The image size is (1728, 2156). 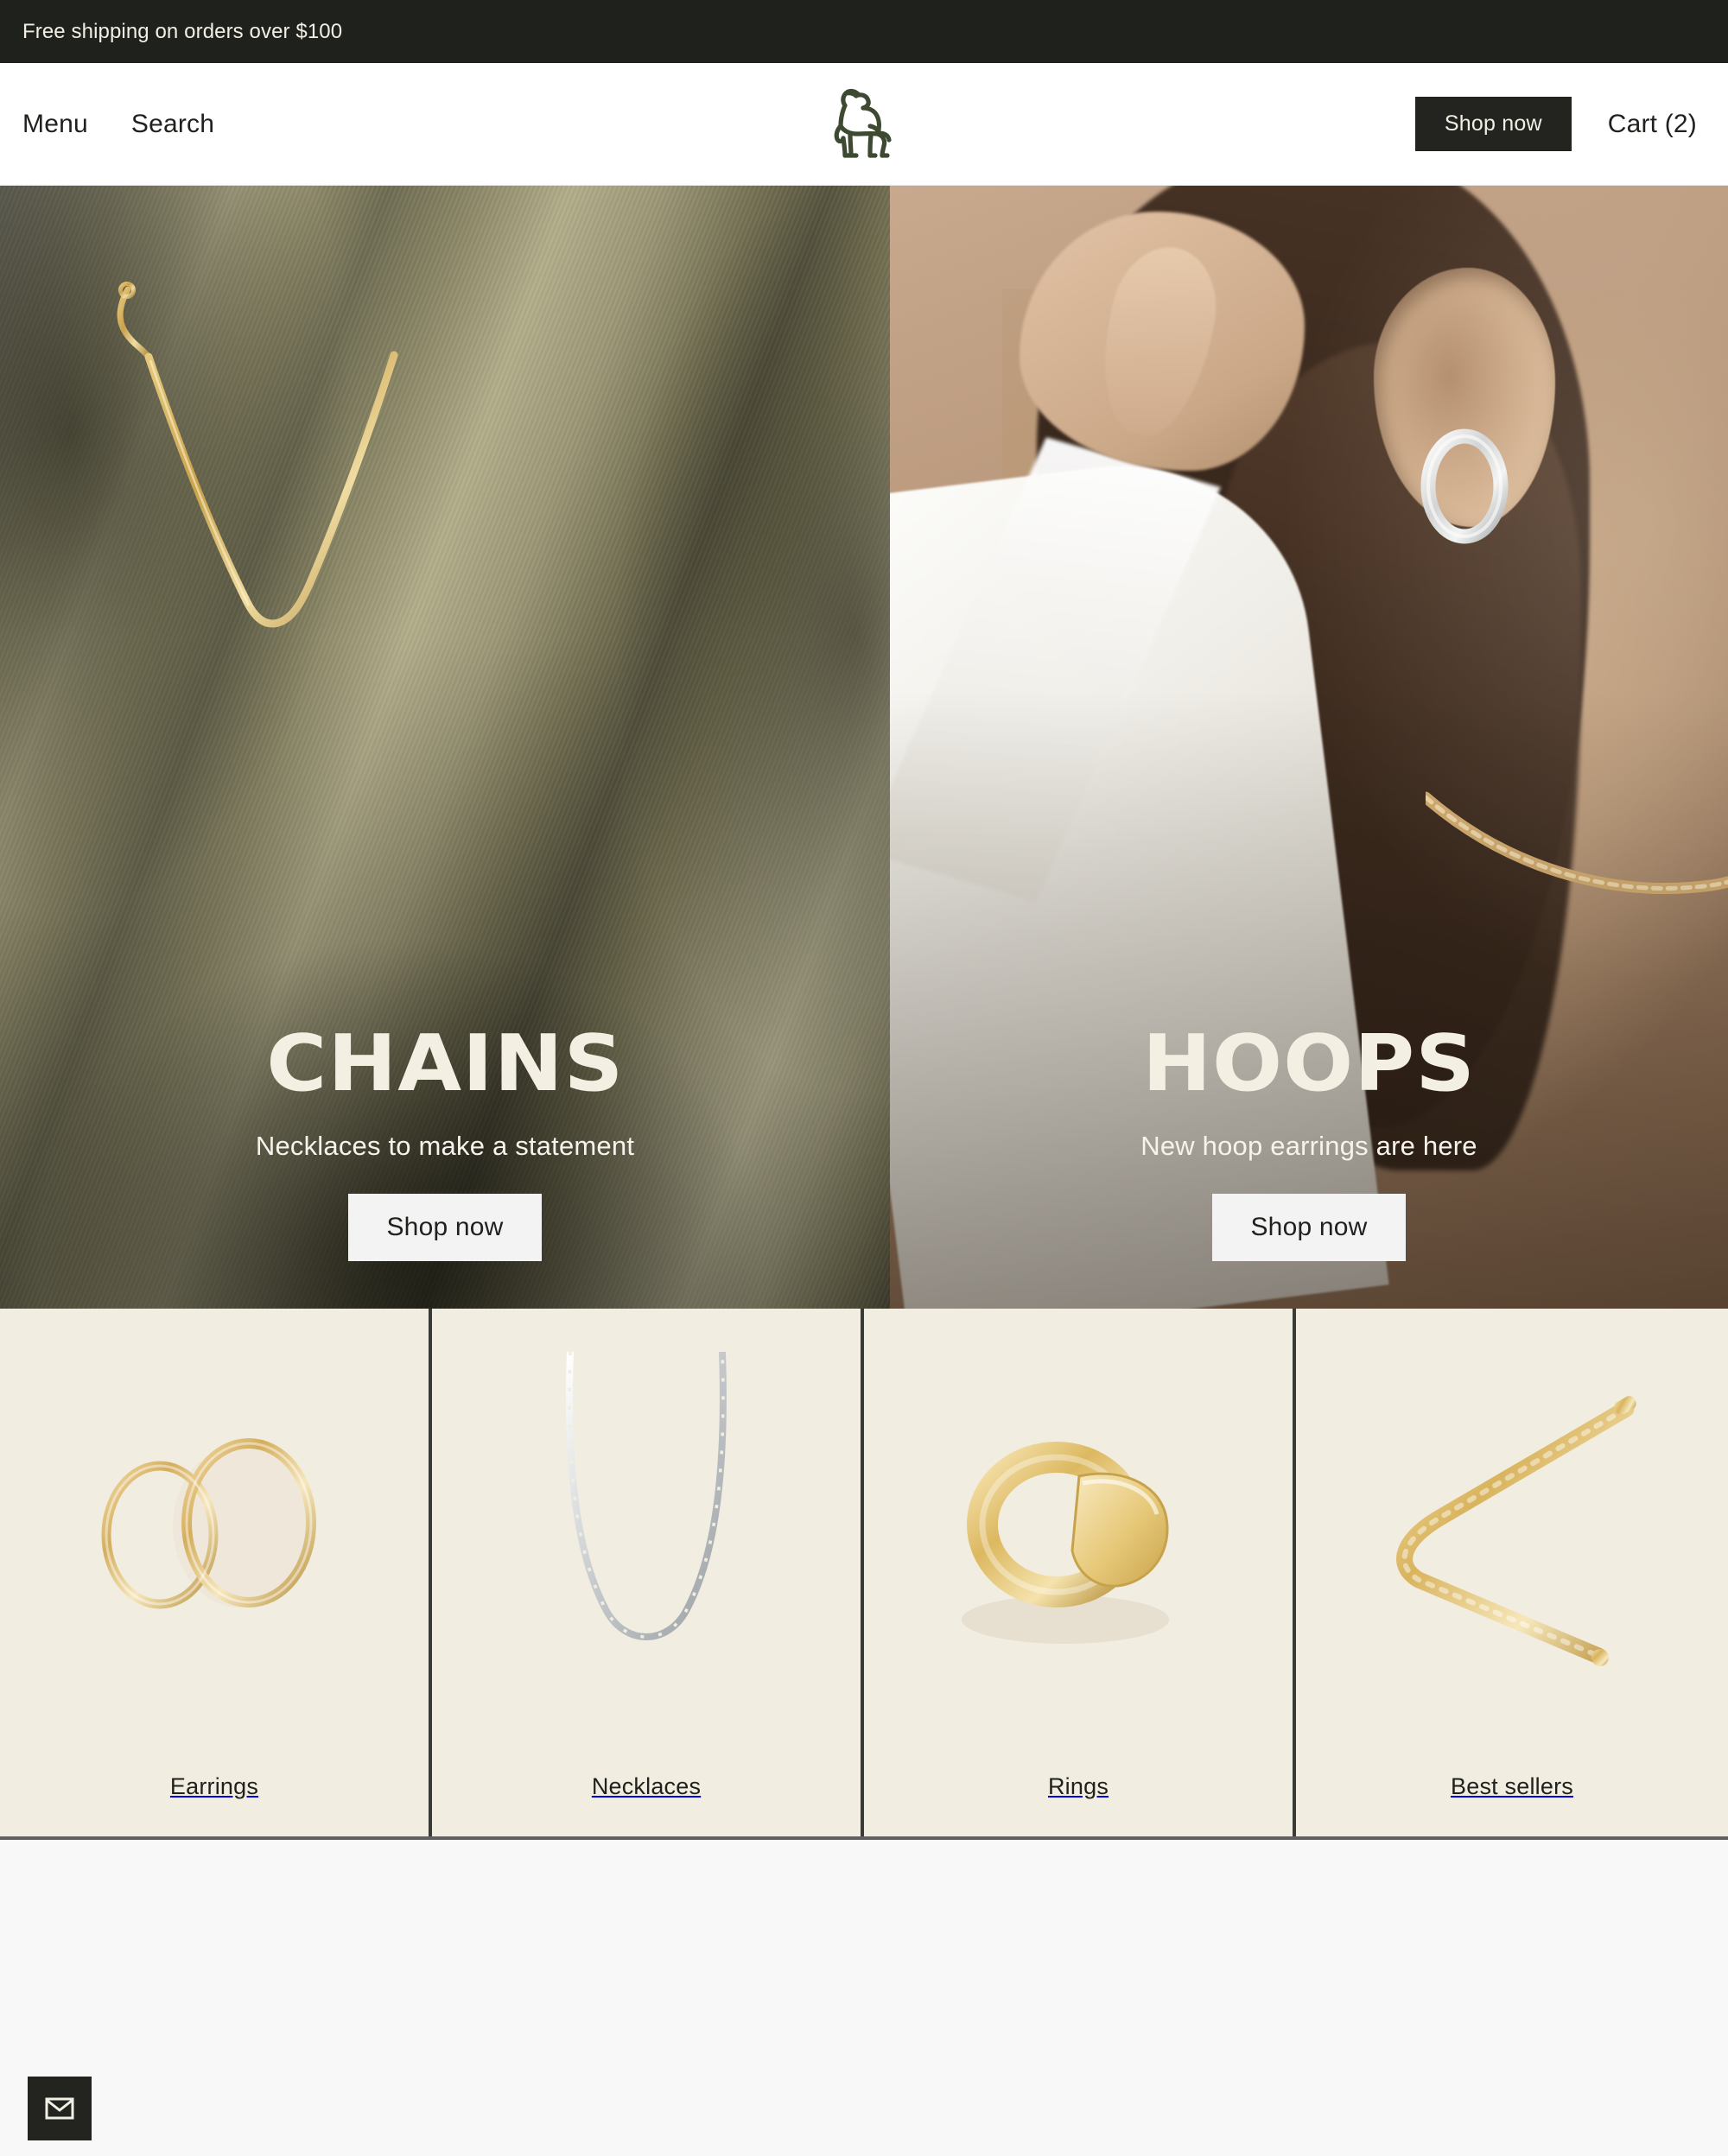 I want to click on category-card-necklaces: Necklaces, so click(x=648, y=1572).